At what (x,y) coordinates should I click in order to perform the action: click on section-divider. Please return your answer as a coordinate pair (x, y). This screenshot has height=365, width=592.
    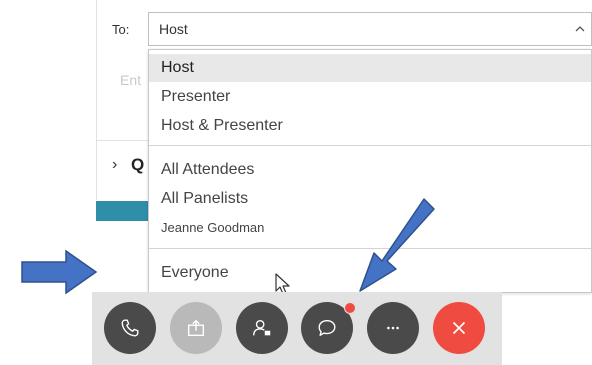
    Looking at the image, I should click on (126, 140).